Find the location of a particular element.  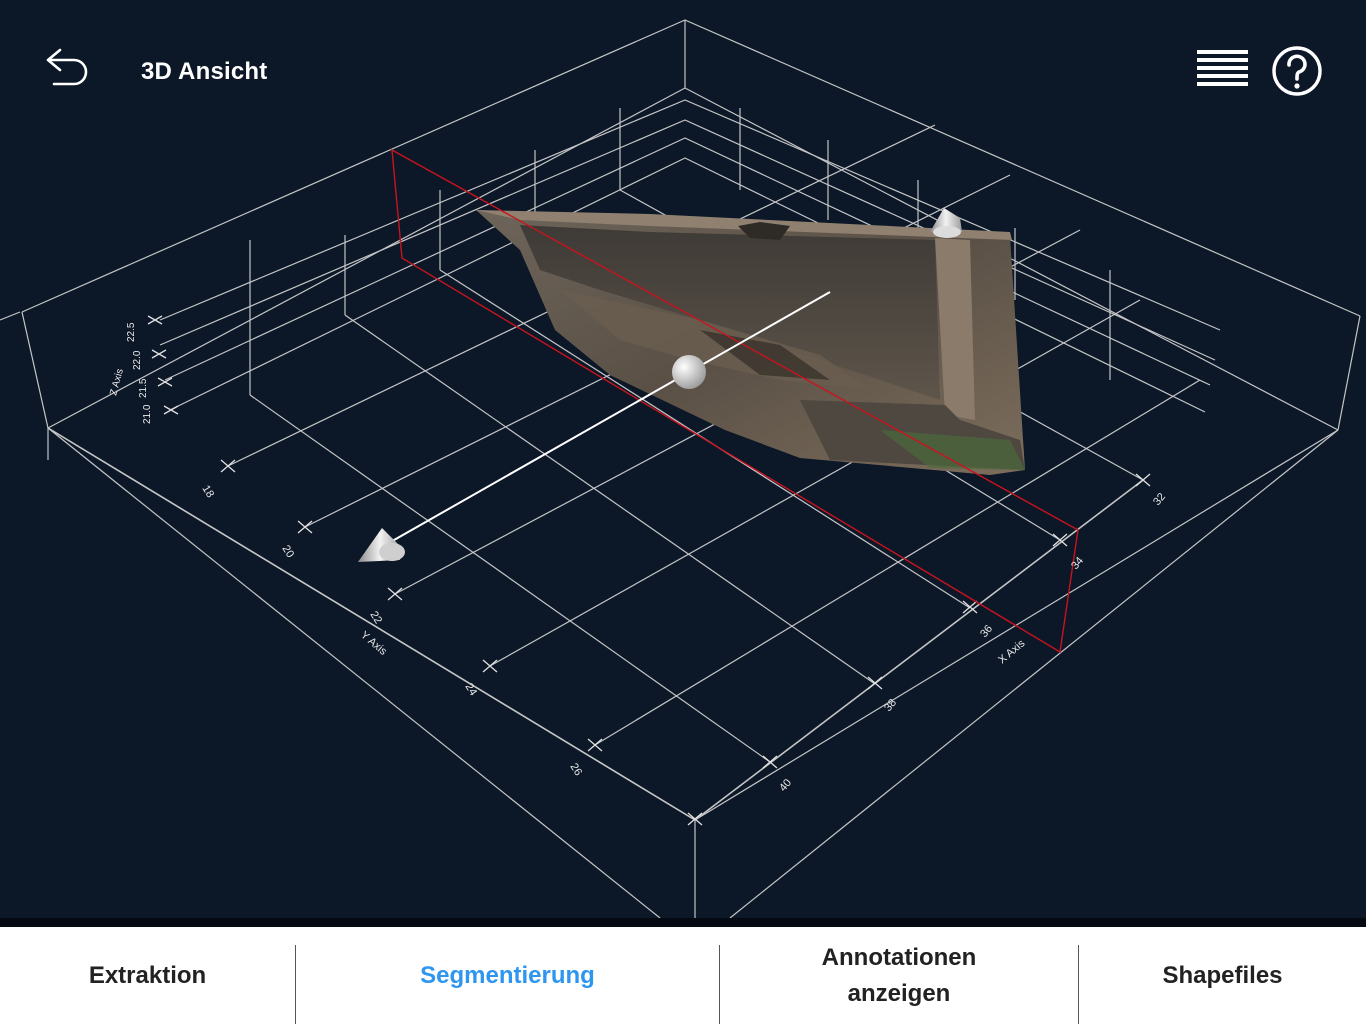

help-question-icon is located at coordinates (1297, 71).